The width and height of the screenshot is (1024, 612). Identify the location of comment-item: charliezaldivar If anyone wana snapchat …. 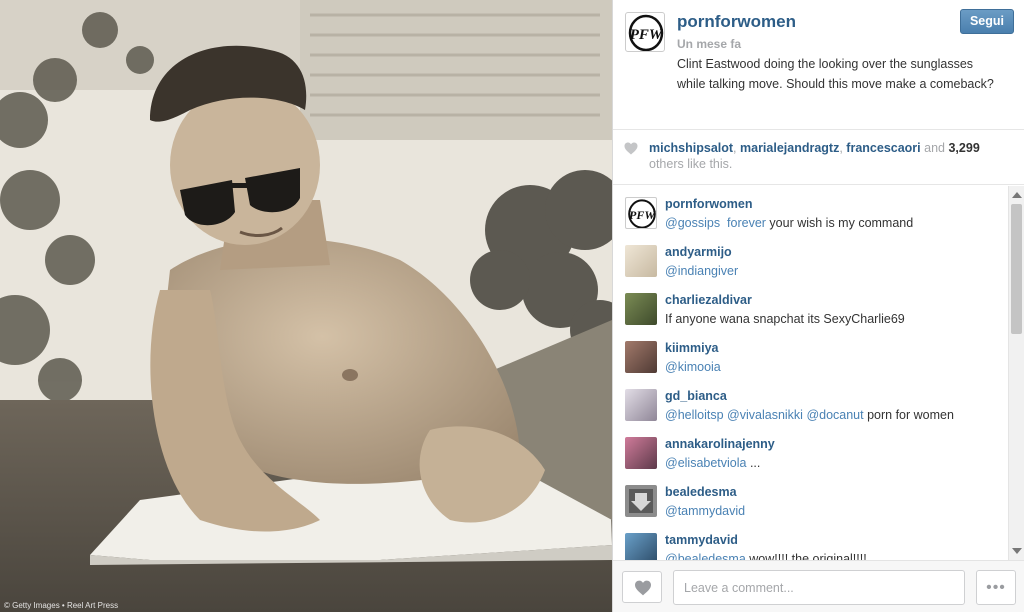
(811, 306).